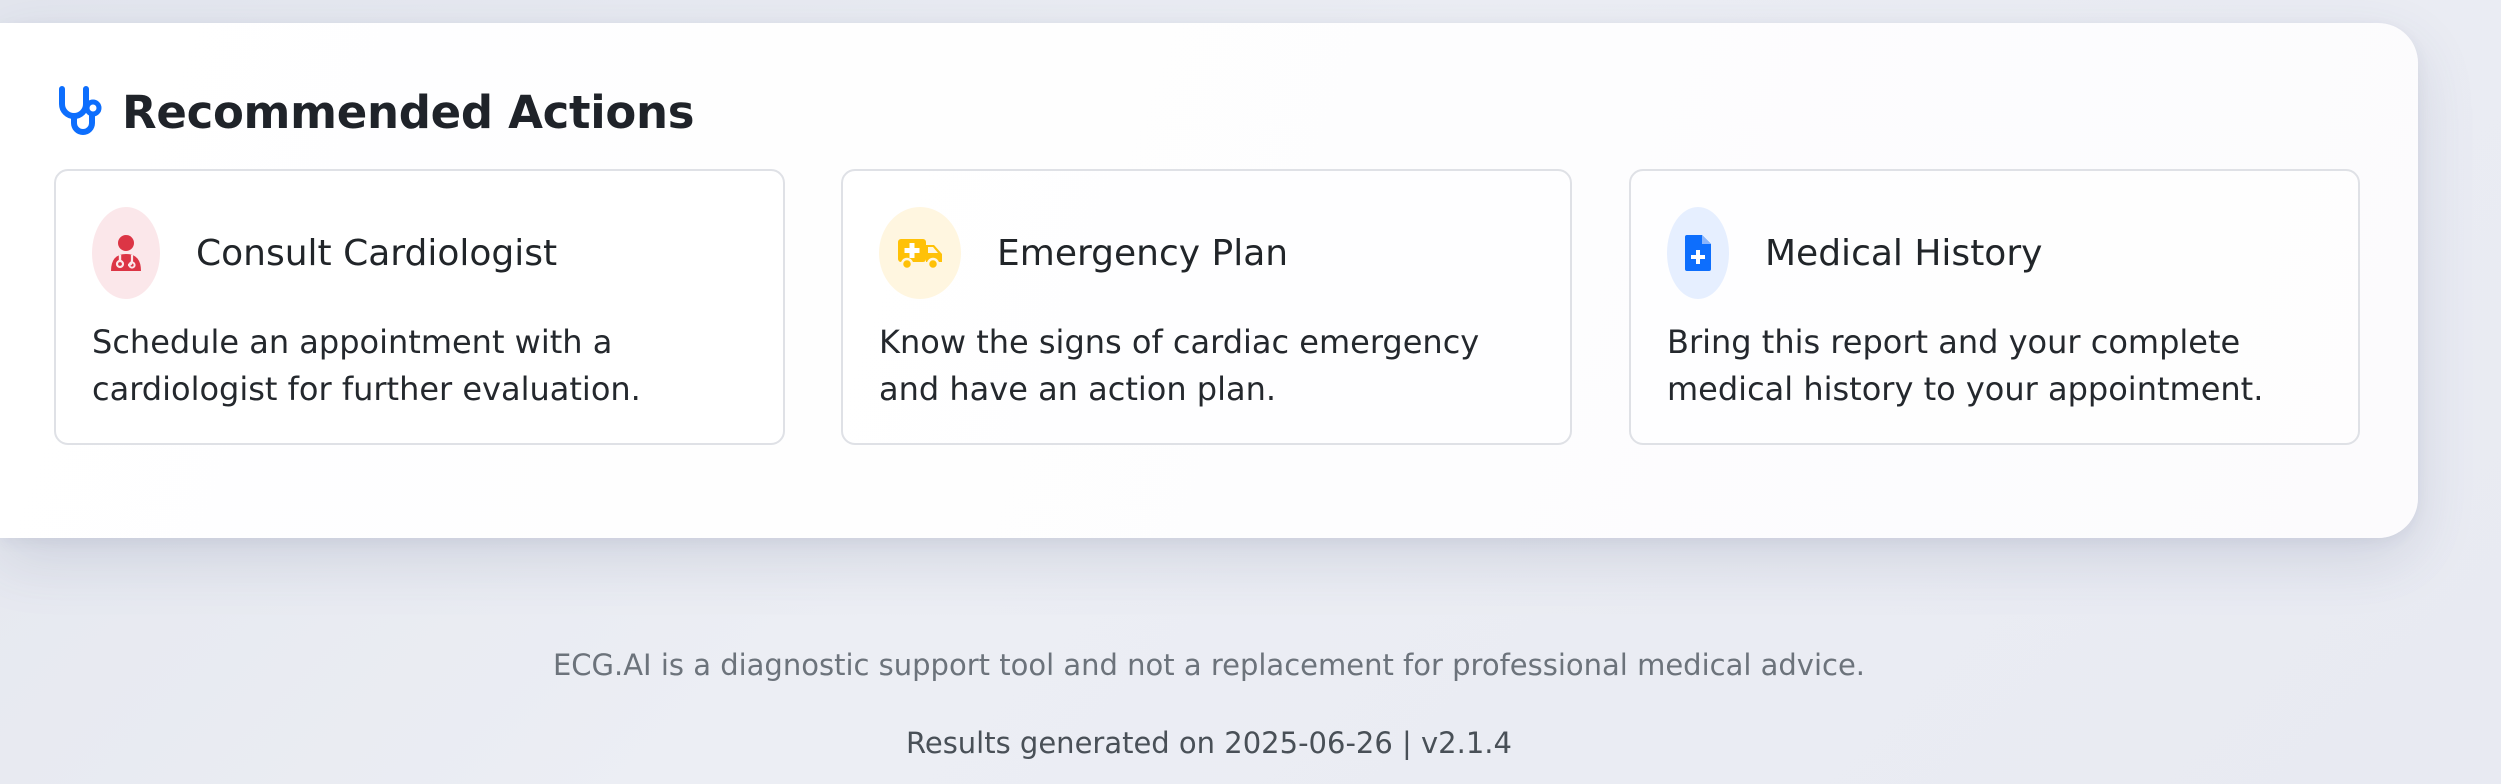 Image resolution: width=2501 pixels, height=784 pixels. I want to click on card-header: Medical History, so click(1854, 253).